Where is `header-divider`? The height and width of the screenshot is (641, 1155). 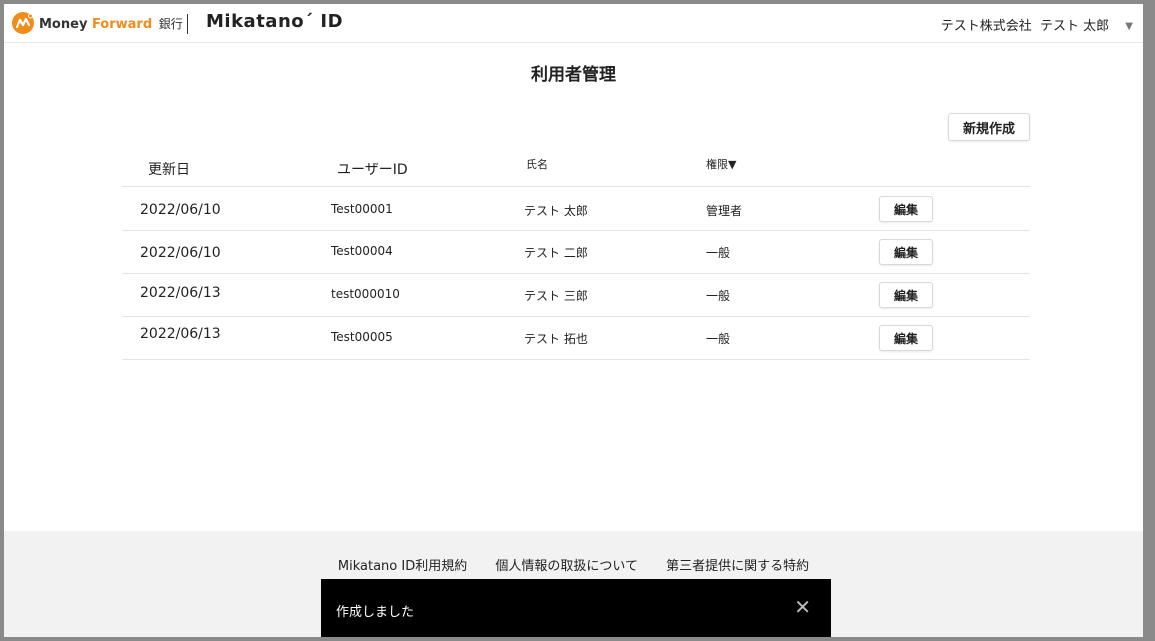
header-divider is located at coordinates (187, 24).